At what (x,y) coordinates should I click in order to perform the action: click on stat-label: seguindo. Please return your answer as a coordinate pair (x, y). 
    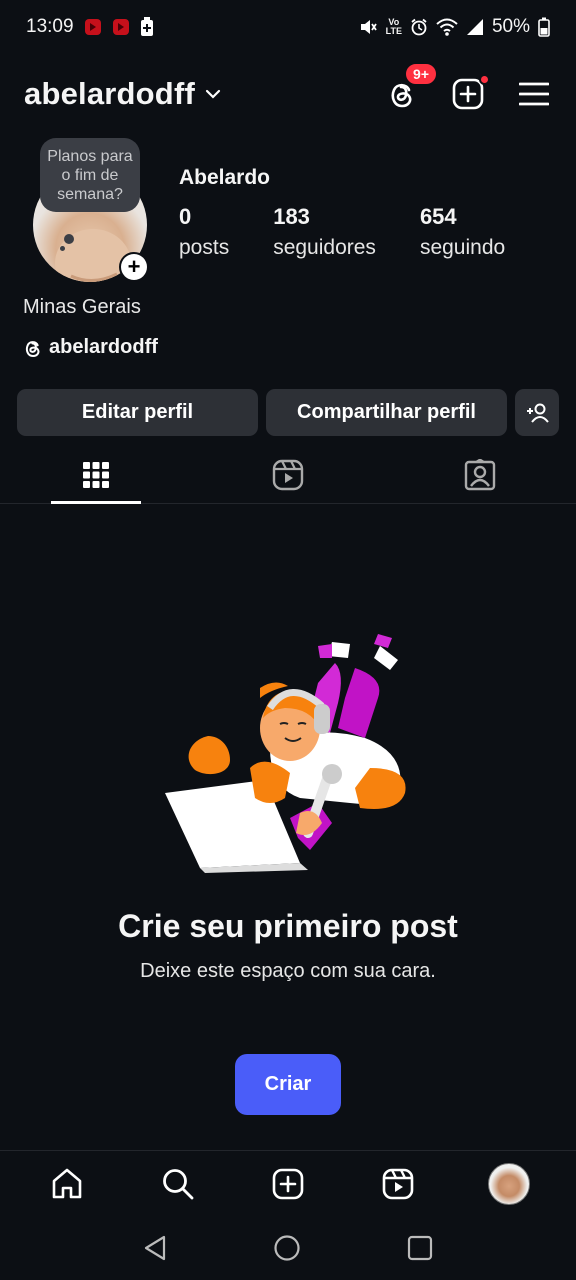
    Looking at the image, I should click on (462, 247).